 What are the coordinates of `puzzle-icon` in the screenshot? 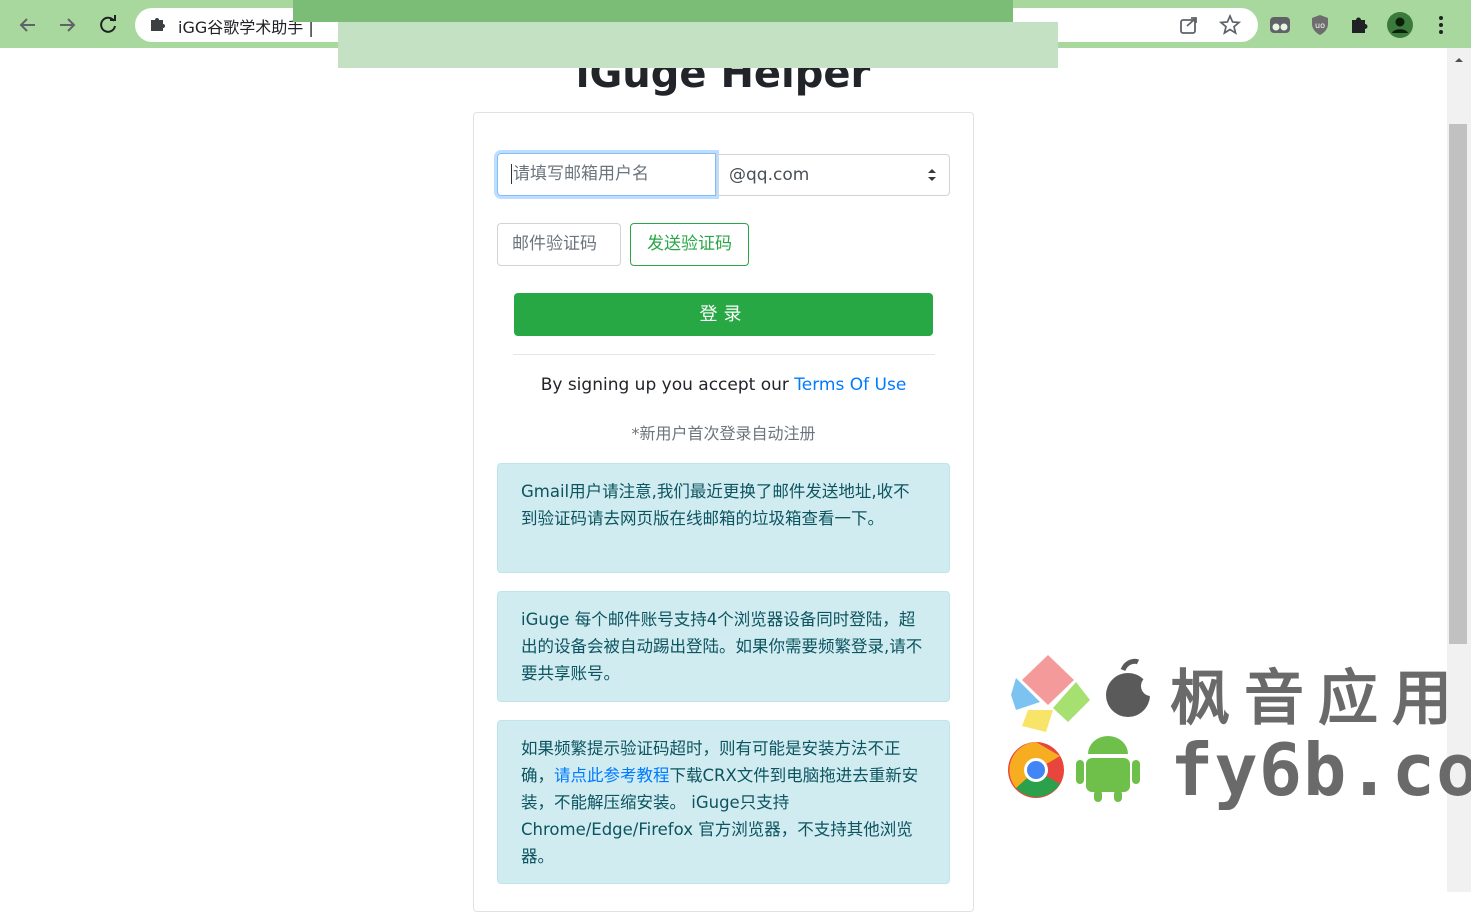 It's located at (158, 24).